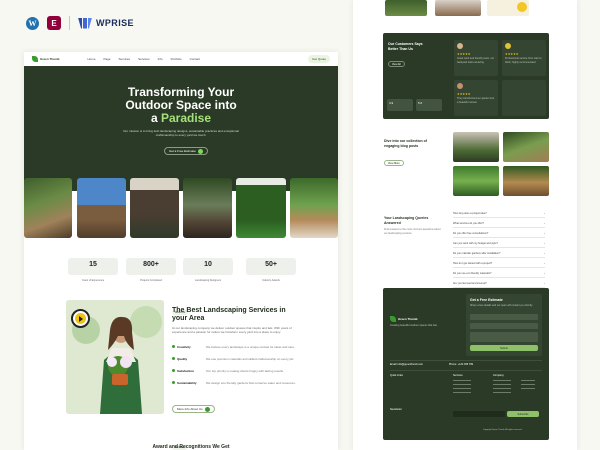 This screenshot has height=450, width=600. What do you see at coordinates (408, 319) in the screenshot?
I see `footer-brand-name: Green Thumb` at bounding box center [408, 319].